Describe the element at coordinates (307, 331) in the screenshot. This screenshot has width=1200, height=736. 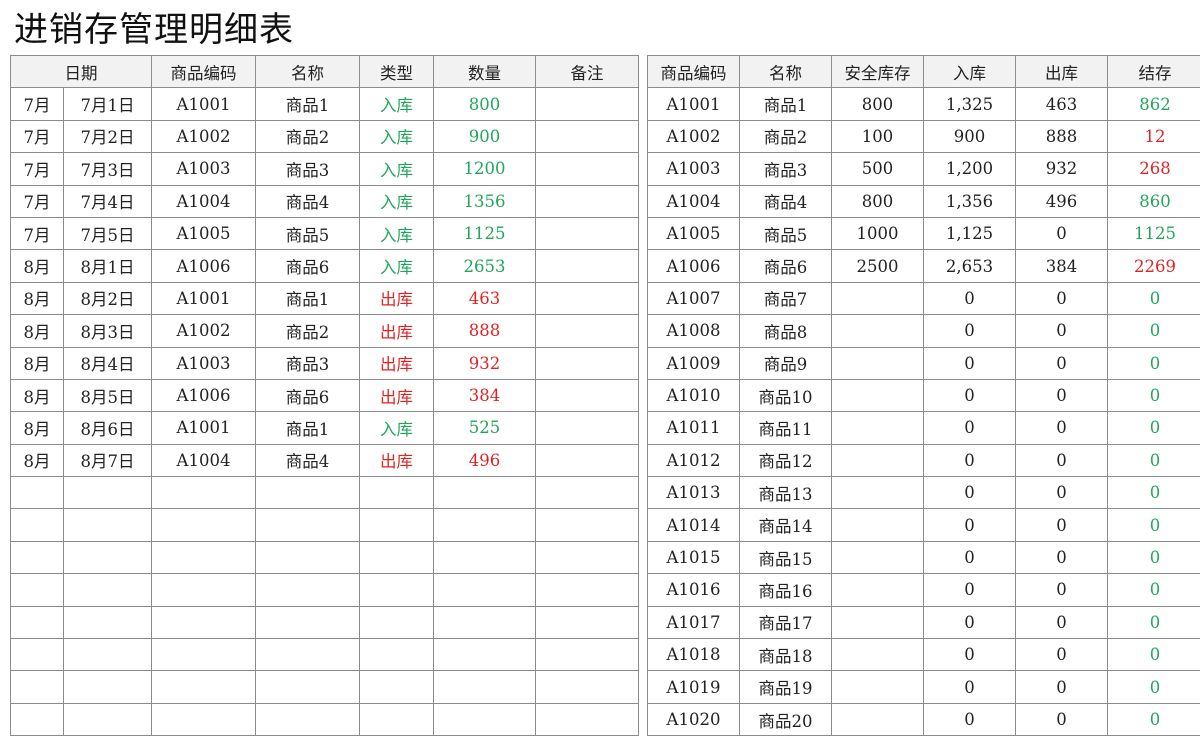
I see `name-cell: 商品2` at that location.